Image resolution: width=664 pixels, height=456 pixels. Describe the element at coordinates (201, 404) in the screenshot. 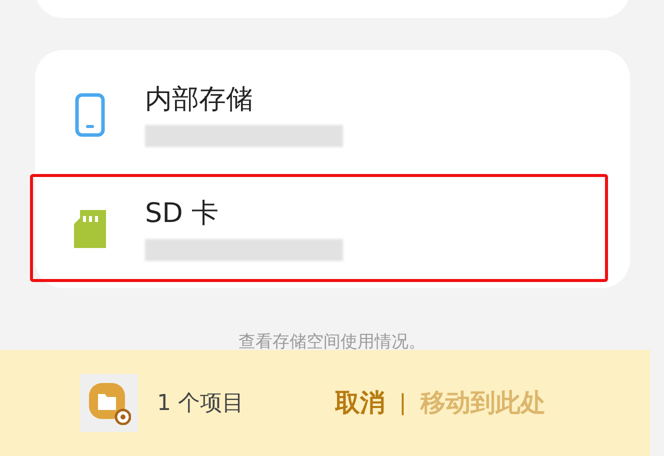

I see `item-count: 1 个项目` at that location.